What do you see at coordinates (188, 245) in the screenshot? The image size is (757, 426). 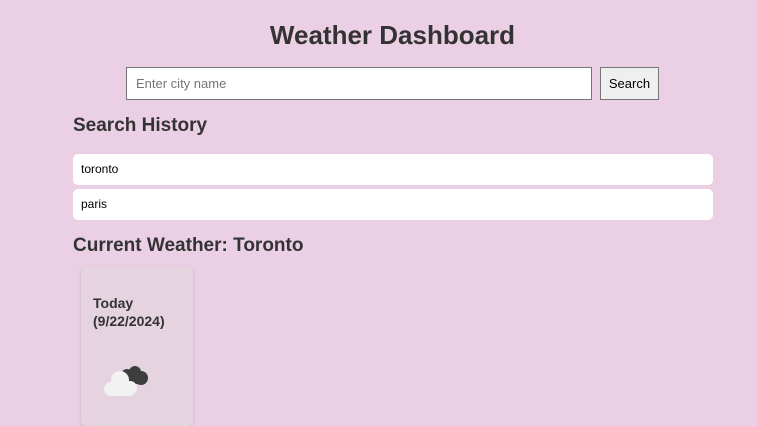 I see `current-weather-heading: Current Weather: Toronto` at bounding box center [188, 245].